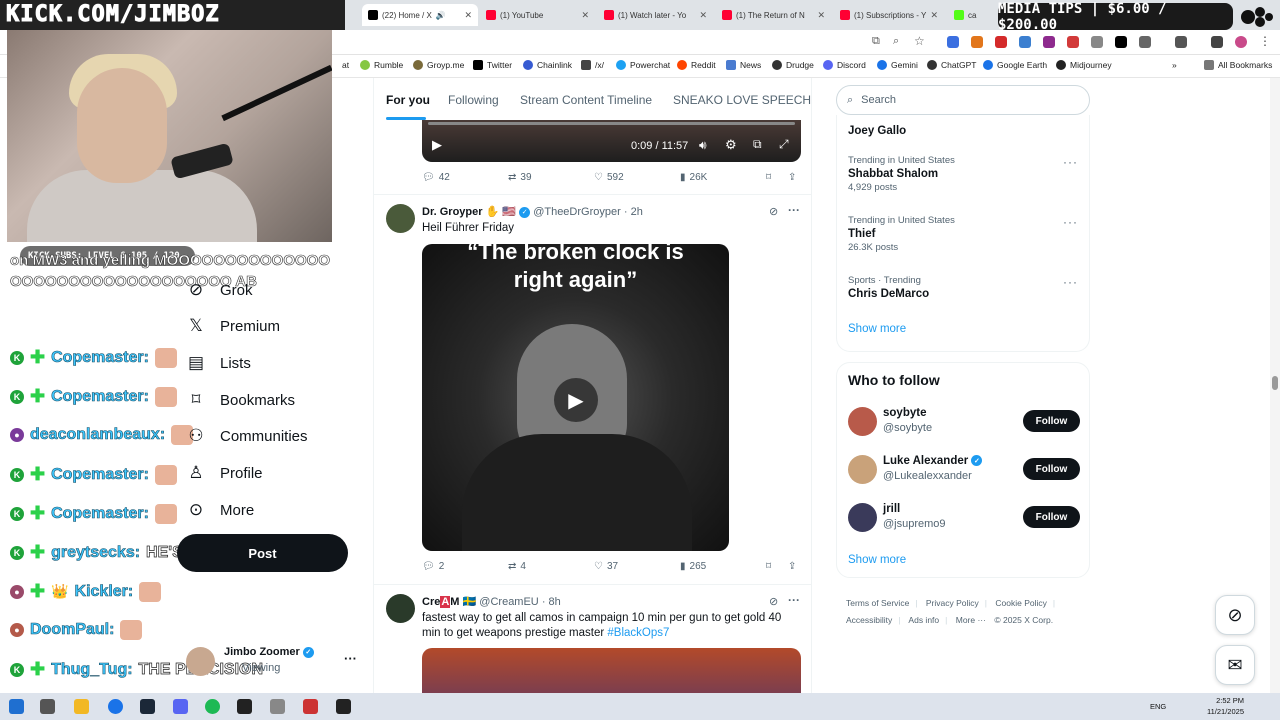 This screenshot has height=720, width=1280. Describe the element at coordinates (611, 670) in the screenshot. I see `tweet-image` at that location.